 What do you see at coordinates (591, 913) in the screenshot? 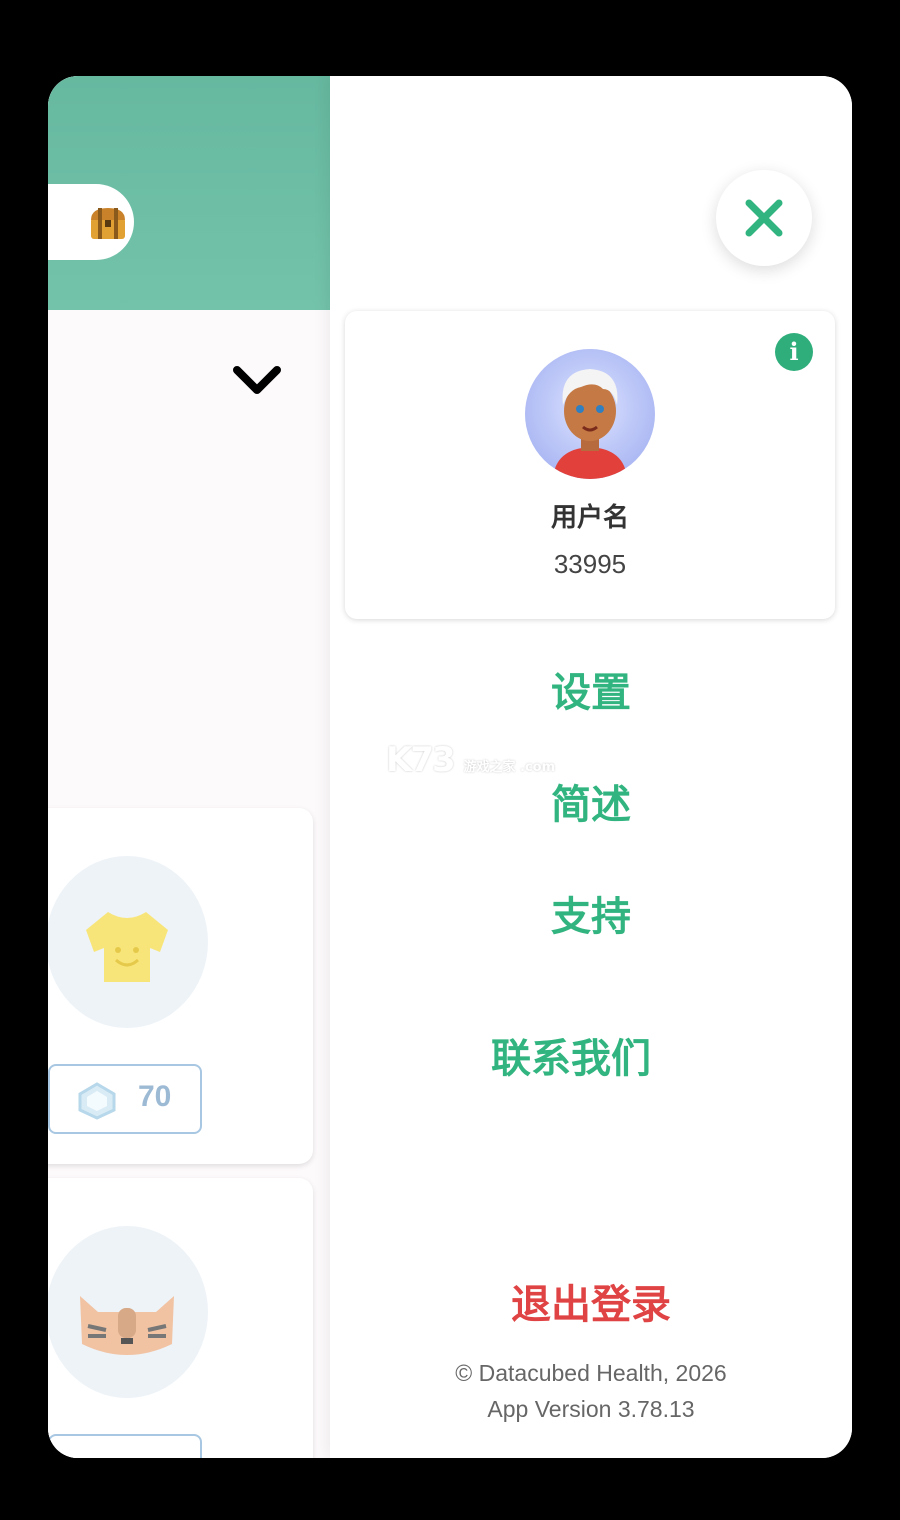
I see `menu-item-support: 支持` at bounding box center [591, 913].